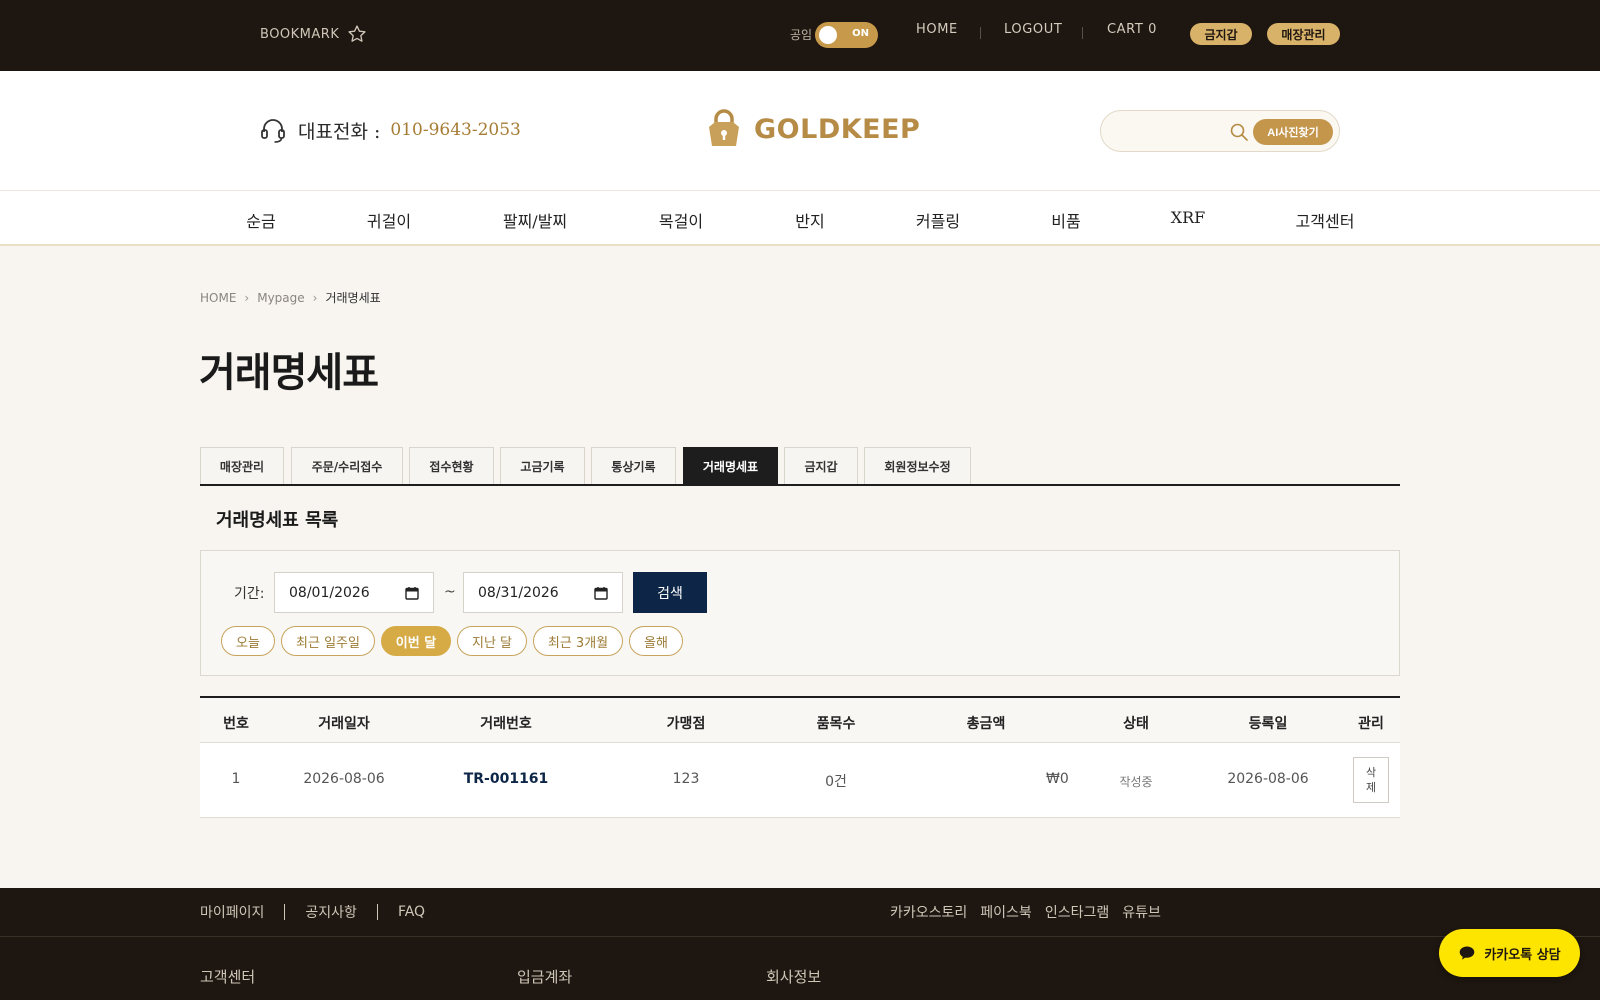 This screenshot has height=1000, width=1600. I want to click on labor-toggle: ON, so click(846, 35).